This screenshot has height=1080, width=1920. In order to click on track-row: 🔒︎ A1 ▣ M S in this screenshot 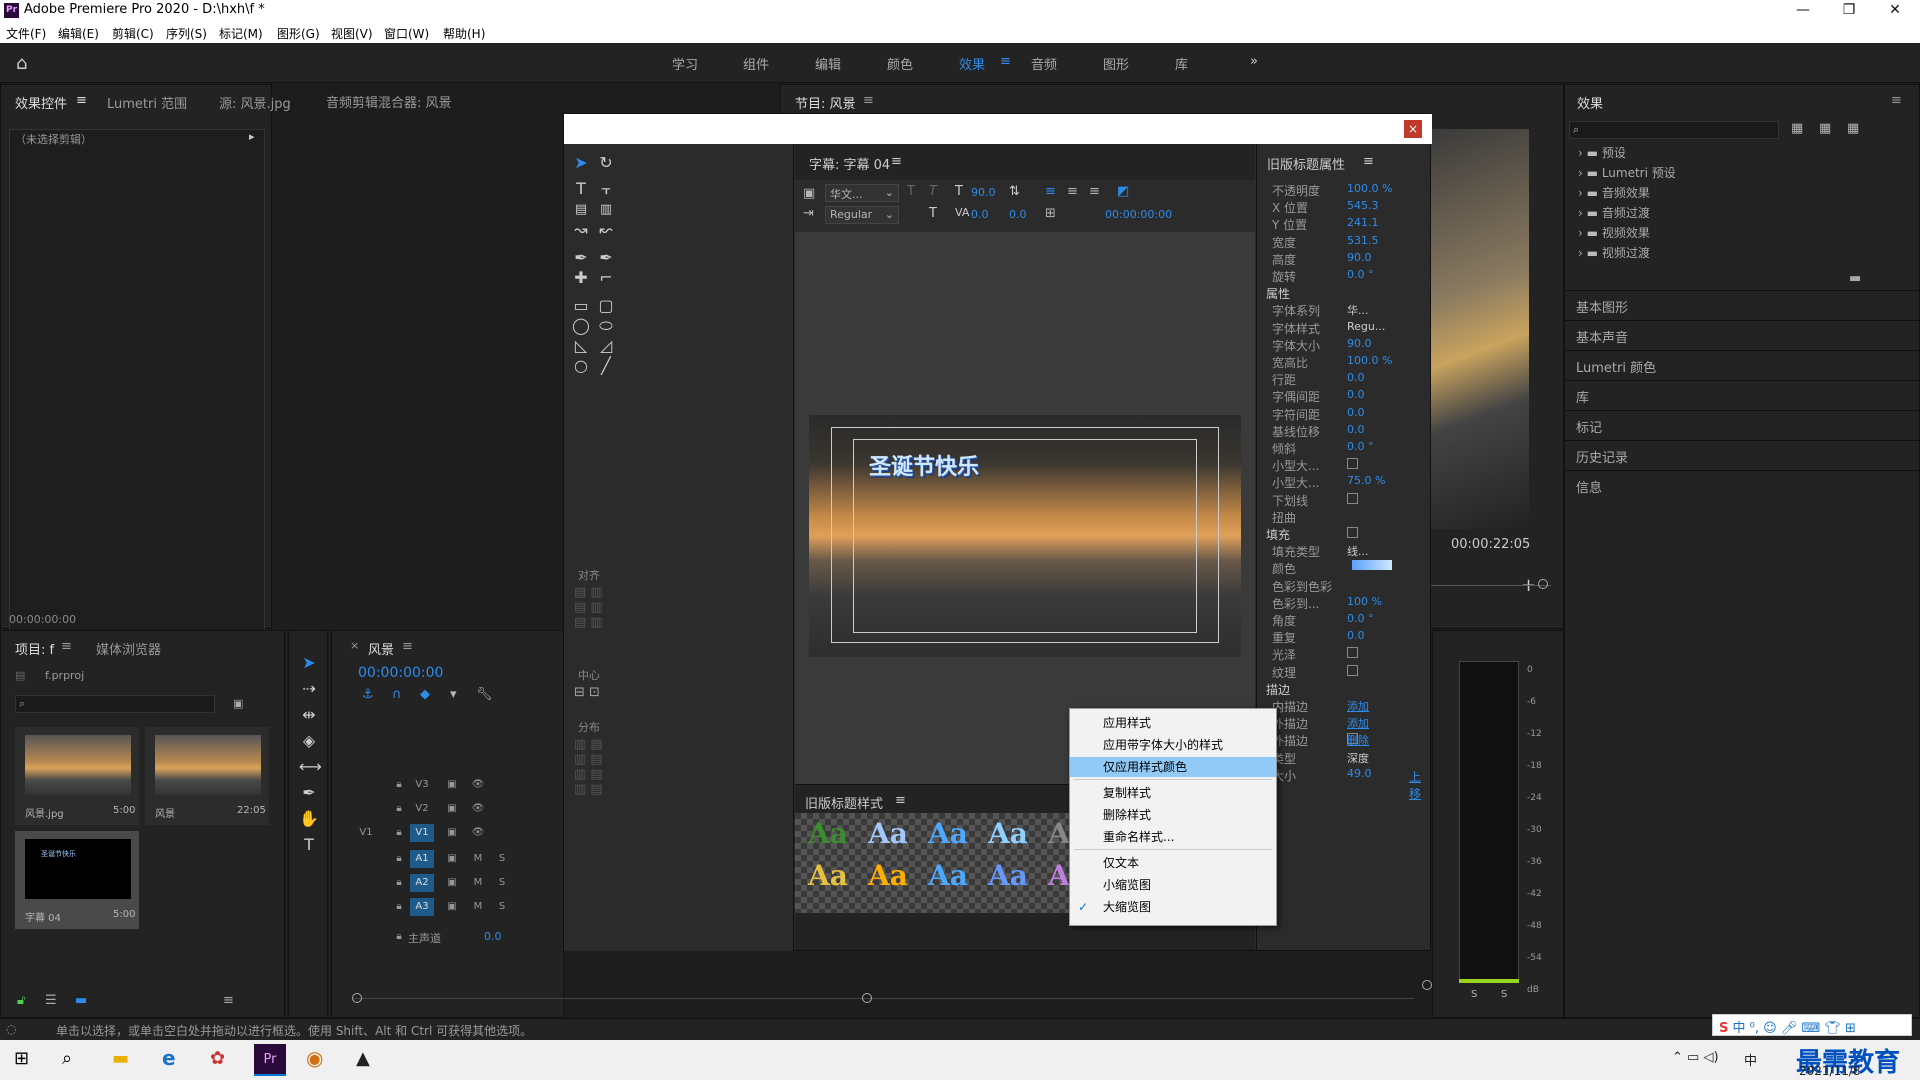, I will do `click(455, 859)`.